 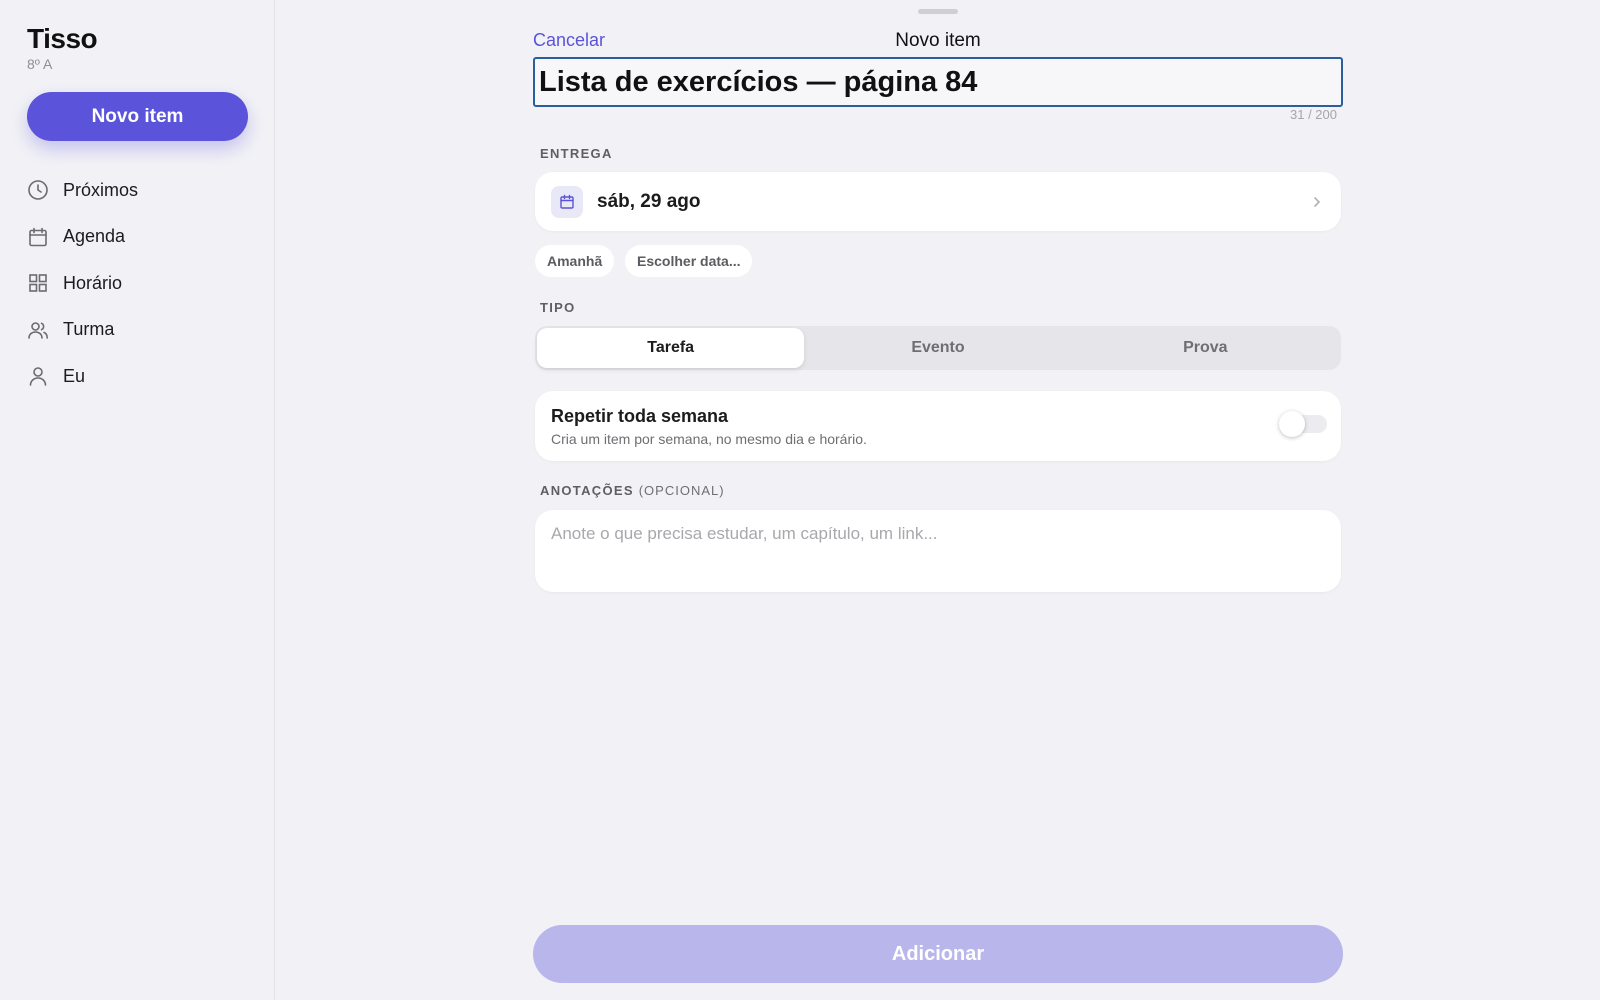 I want to click on notes-card, so click(x=938, y=551).